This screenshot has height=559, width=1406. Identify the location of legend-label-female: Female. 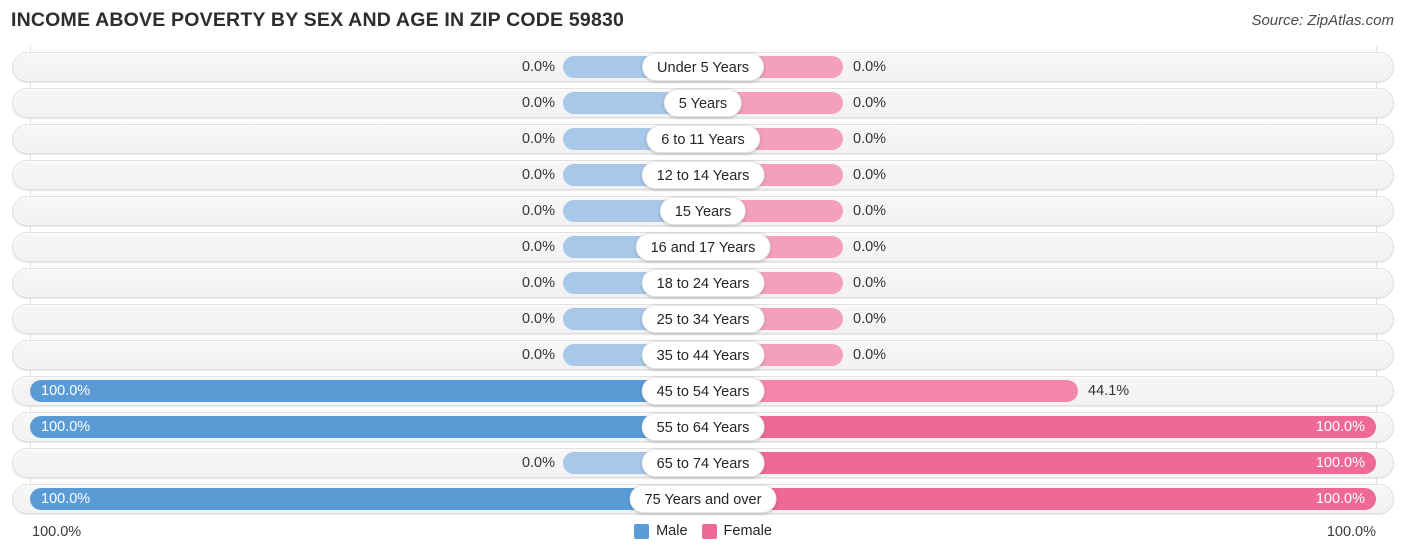
(747, 531).